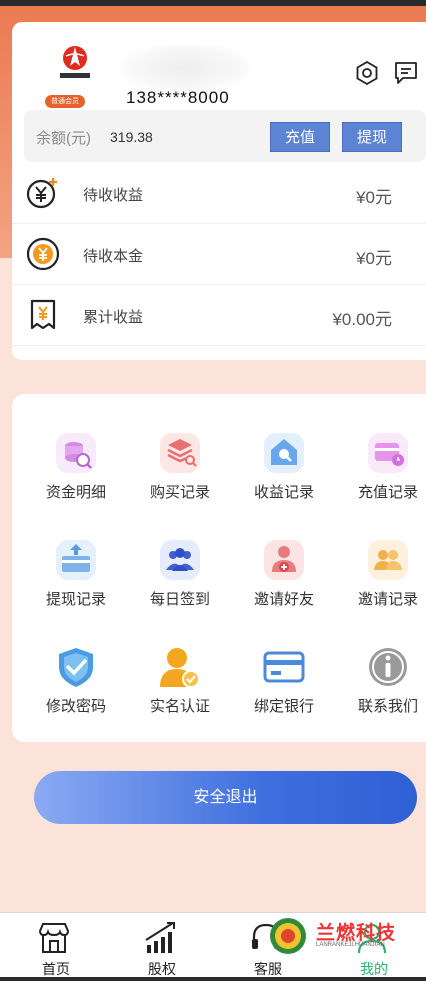 The width and height of the screenshot is (426, 981). I want to click on store-icon, so click(54, 938).